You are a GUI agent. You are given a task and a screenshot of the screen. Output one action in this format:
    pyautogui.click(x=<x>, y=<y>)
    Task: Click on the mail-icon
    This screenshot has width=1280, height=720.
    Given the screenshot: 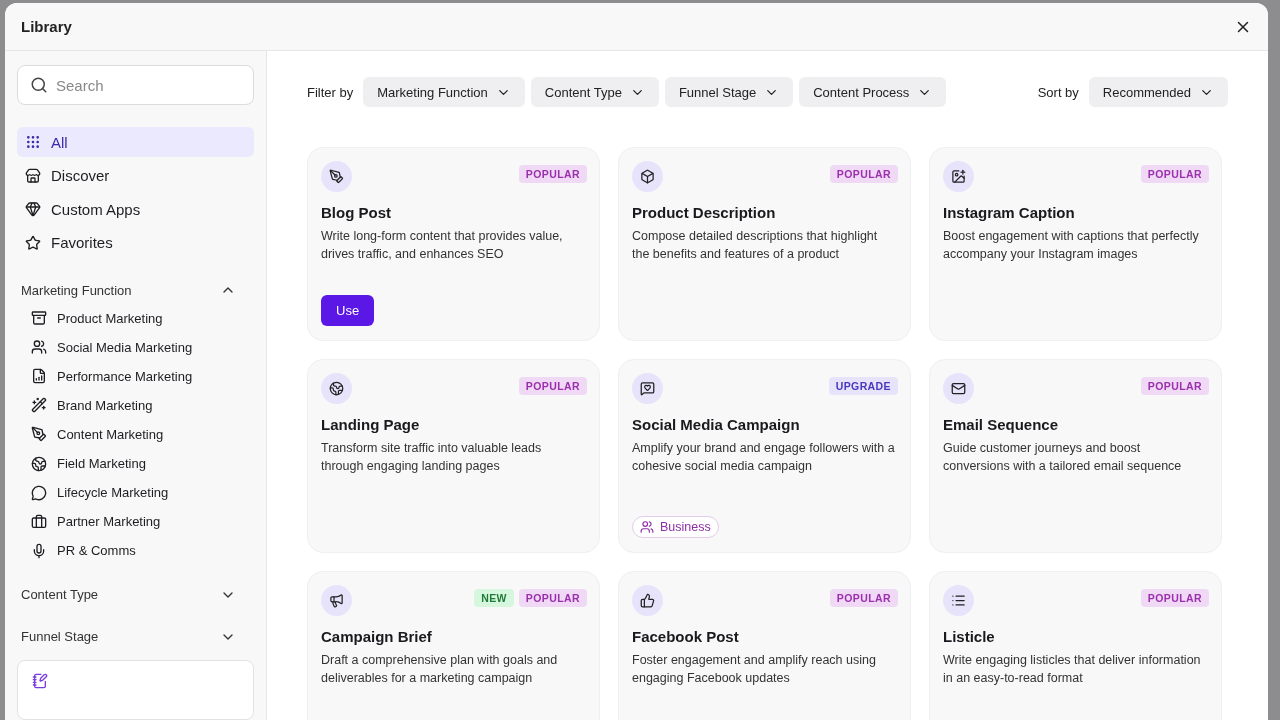 What is the action you would take?
    pyautogui.click(x=958, y=388)
    